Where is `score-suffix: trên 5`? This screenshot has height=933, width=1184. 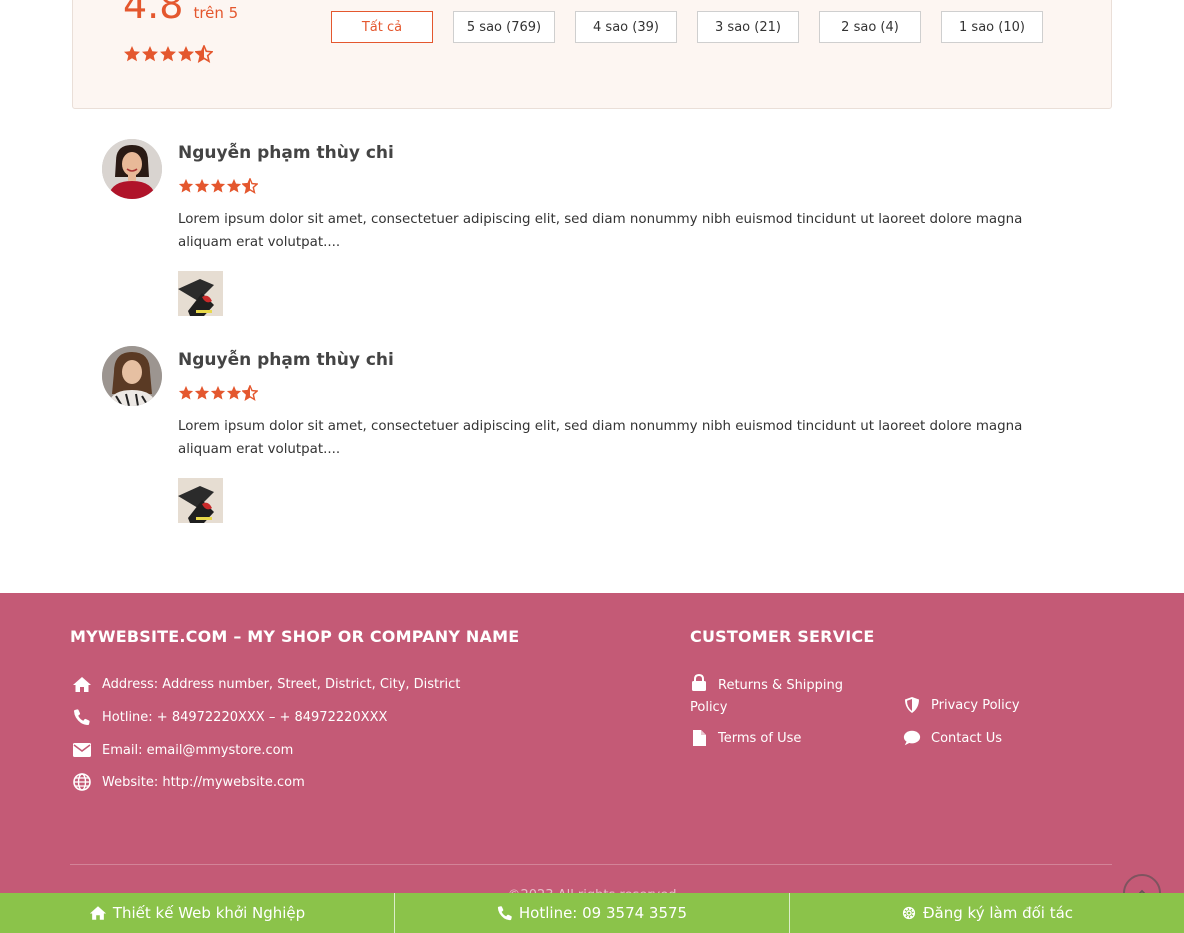 score-suffix: trên 5 is located at coordinates (216, 13).